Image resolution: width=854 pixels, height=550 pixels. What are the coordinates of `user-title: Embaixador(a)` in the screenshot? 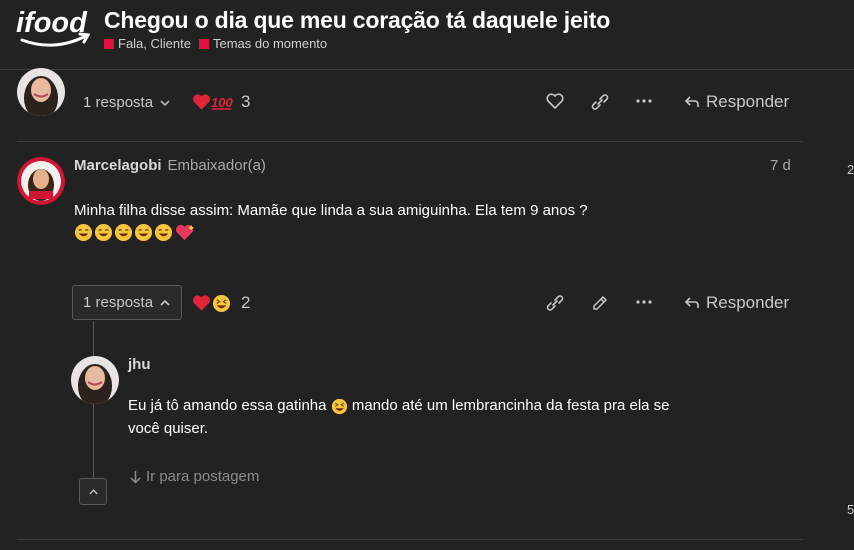 It's located at (216, 165).